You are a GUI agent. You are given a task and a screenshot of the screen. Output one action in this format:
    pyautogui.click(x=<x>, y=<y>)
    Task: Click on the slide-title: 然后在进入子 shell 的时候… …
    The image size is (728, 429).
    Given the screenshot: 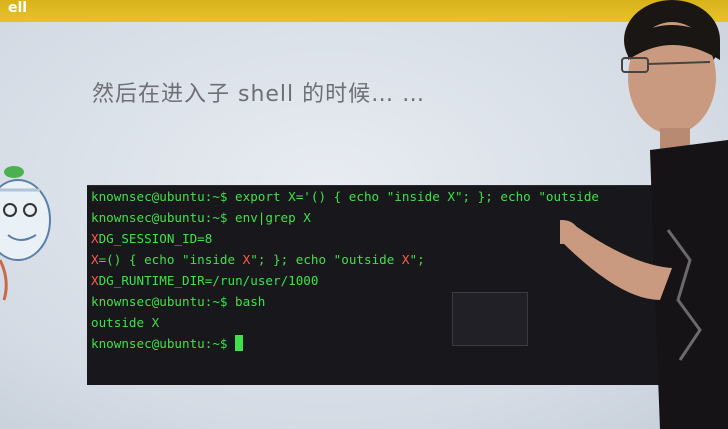 What is the action you would take?
    pyautogui.click(x=259, y=94)
    